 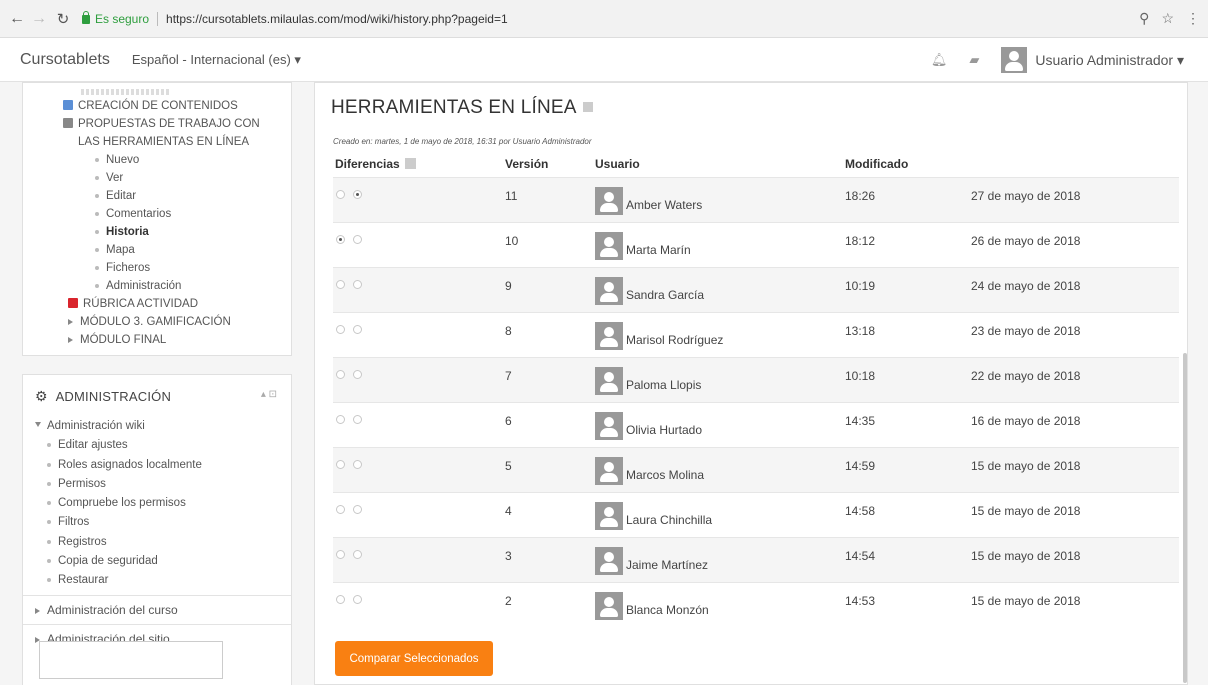 What do you see at coordinates (157, 268) in the screenshot?
I see `nav-item-ficheros: Ficheros` at bounding box center [157, 268].